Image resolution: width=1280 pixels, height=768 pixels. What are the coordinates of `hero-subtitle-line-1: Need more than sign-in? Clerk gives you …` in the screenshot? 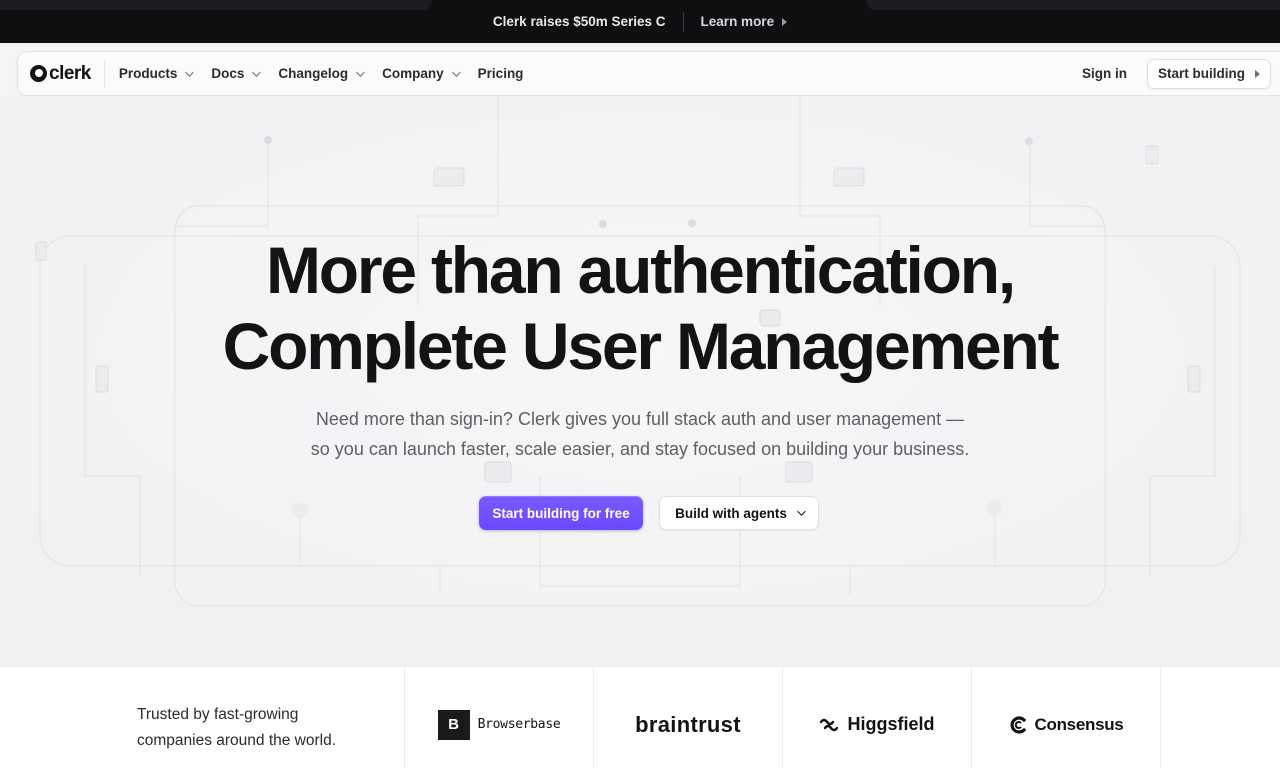 It's located at (640, 419).